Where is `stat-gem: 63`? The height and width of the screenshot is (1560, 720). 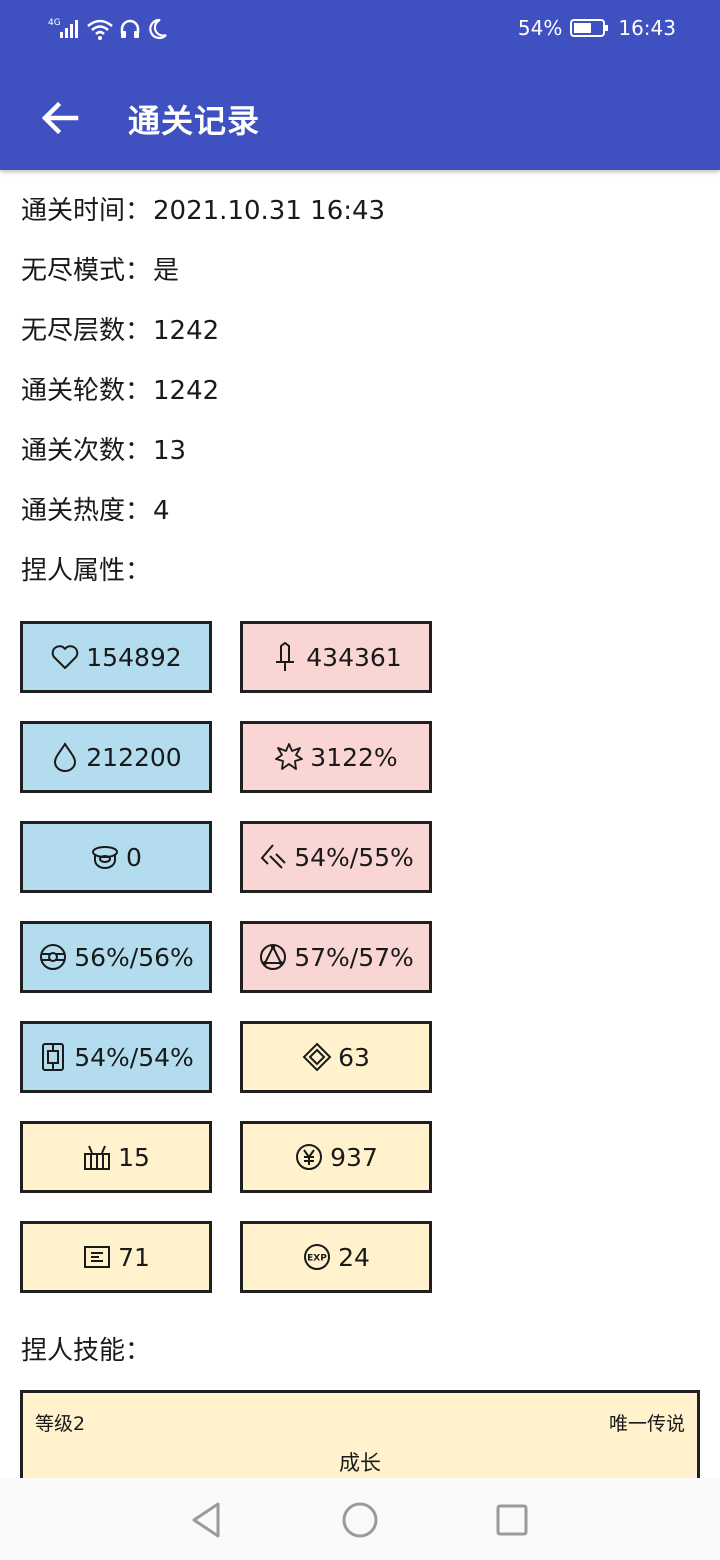
stat-gem: 63 is located at coordinates (336, 1057).